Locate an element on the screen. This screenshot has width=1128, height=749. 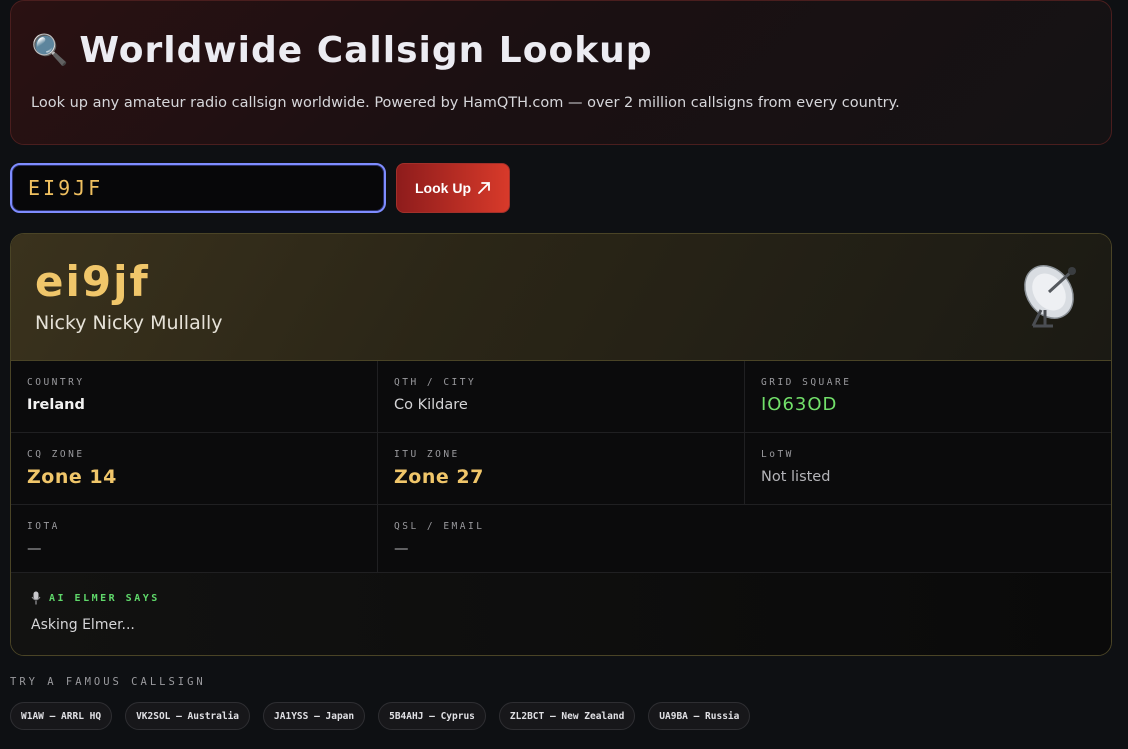
lookup-button-label: Look Up is located at coordinates (443, 188).